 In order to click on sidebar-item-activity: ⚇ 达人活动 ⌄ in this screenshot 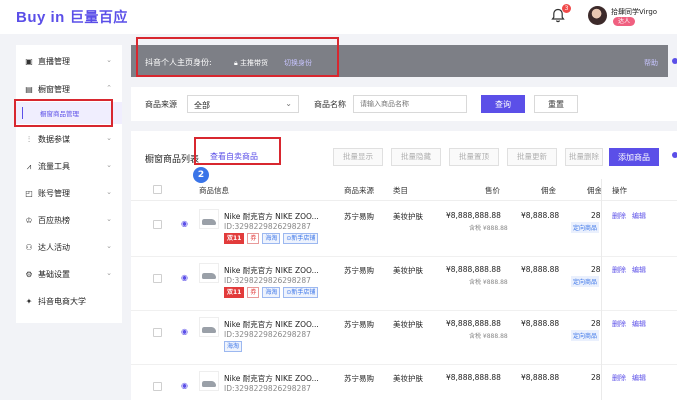, I will do `click(69, 248)`.